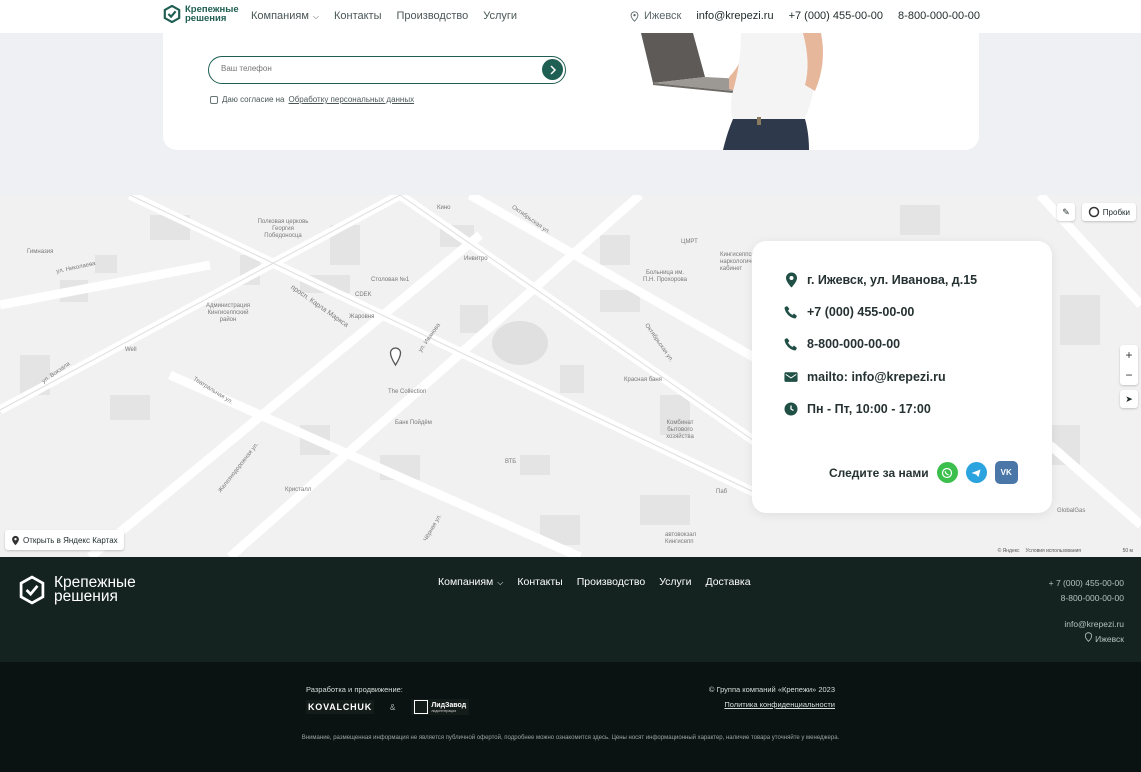  Describe the element at coordinates (511, 462) in the screenshot. I see `map-label: ВТБ` at that location.